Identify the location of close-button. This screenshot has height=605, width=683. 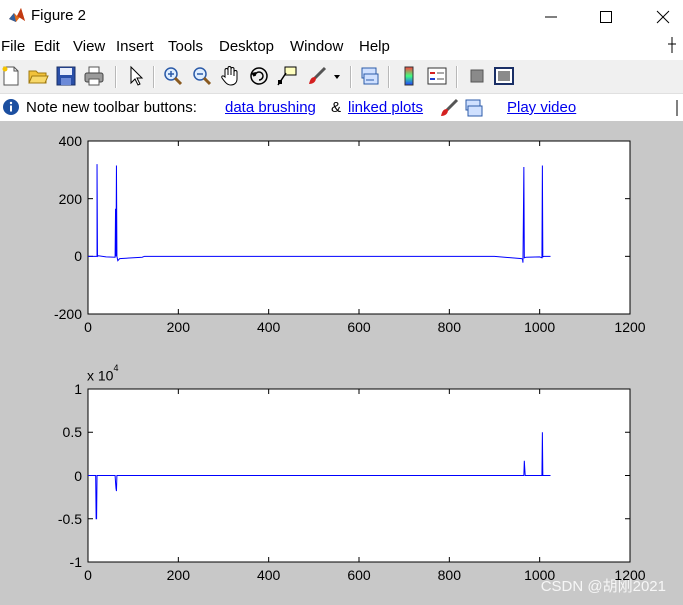
(663, 17).